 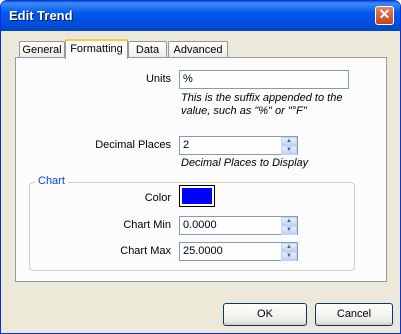 What do you see at coordinates (245, 163) in the screenshot?
I see `decimal-places-hint: Decimal Places to Display` at bounding box center [245, 163].